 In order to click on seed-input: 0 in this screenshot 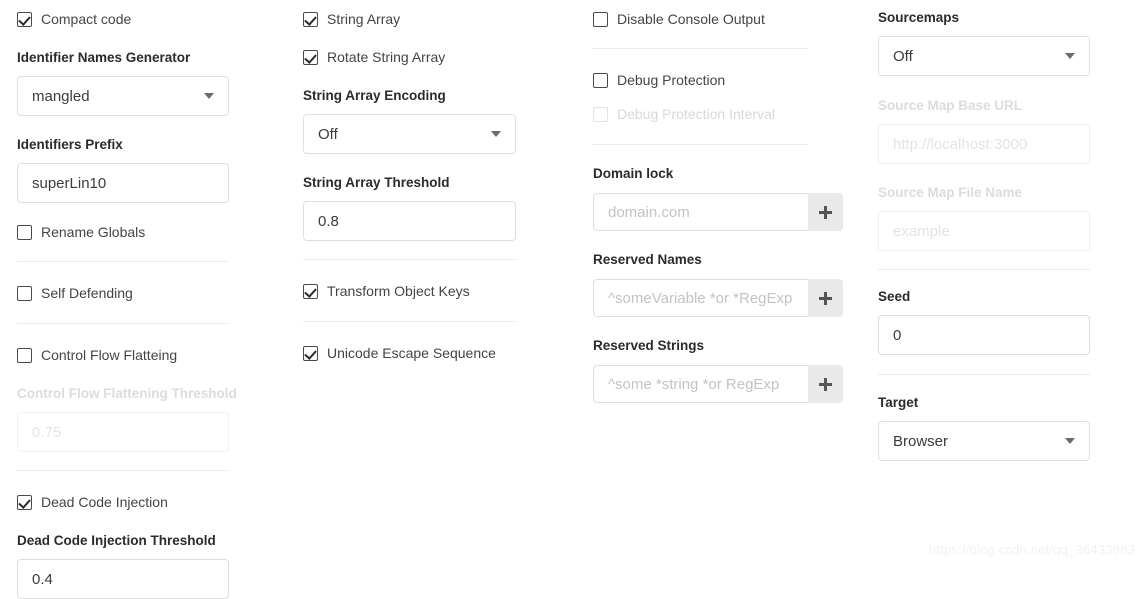, I will do `click(984, 335)`.